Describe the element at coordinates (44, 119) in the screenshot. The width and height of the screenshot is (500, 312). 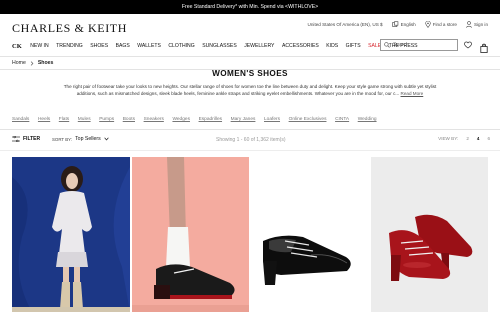
I see `category-link: Heels` at that location.